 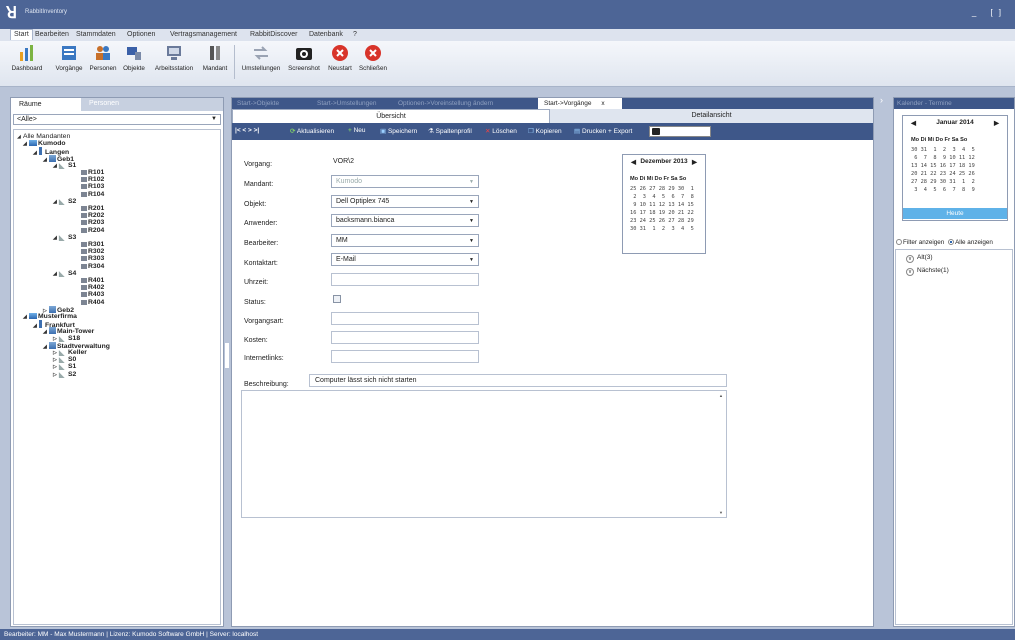 I want to click on tree-node: ◢ Musterfirma, so click(x=50, y=316).